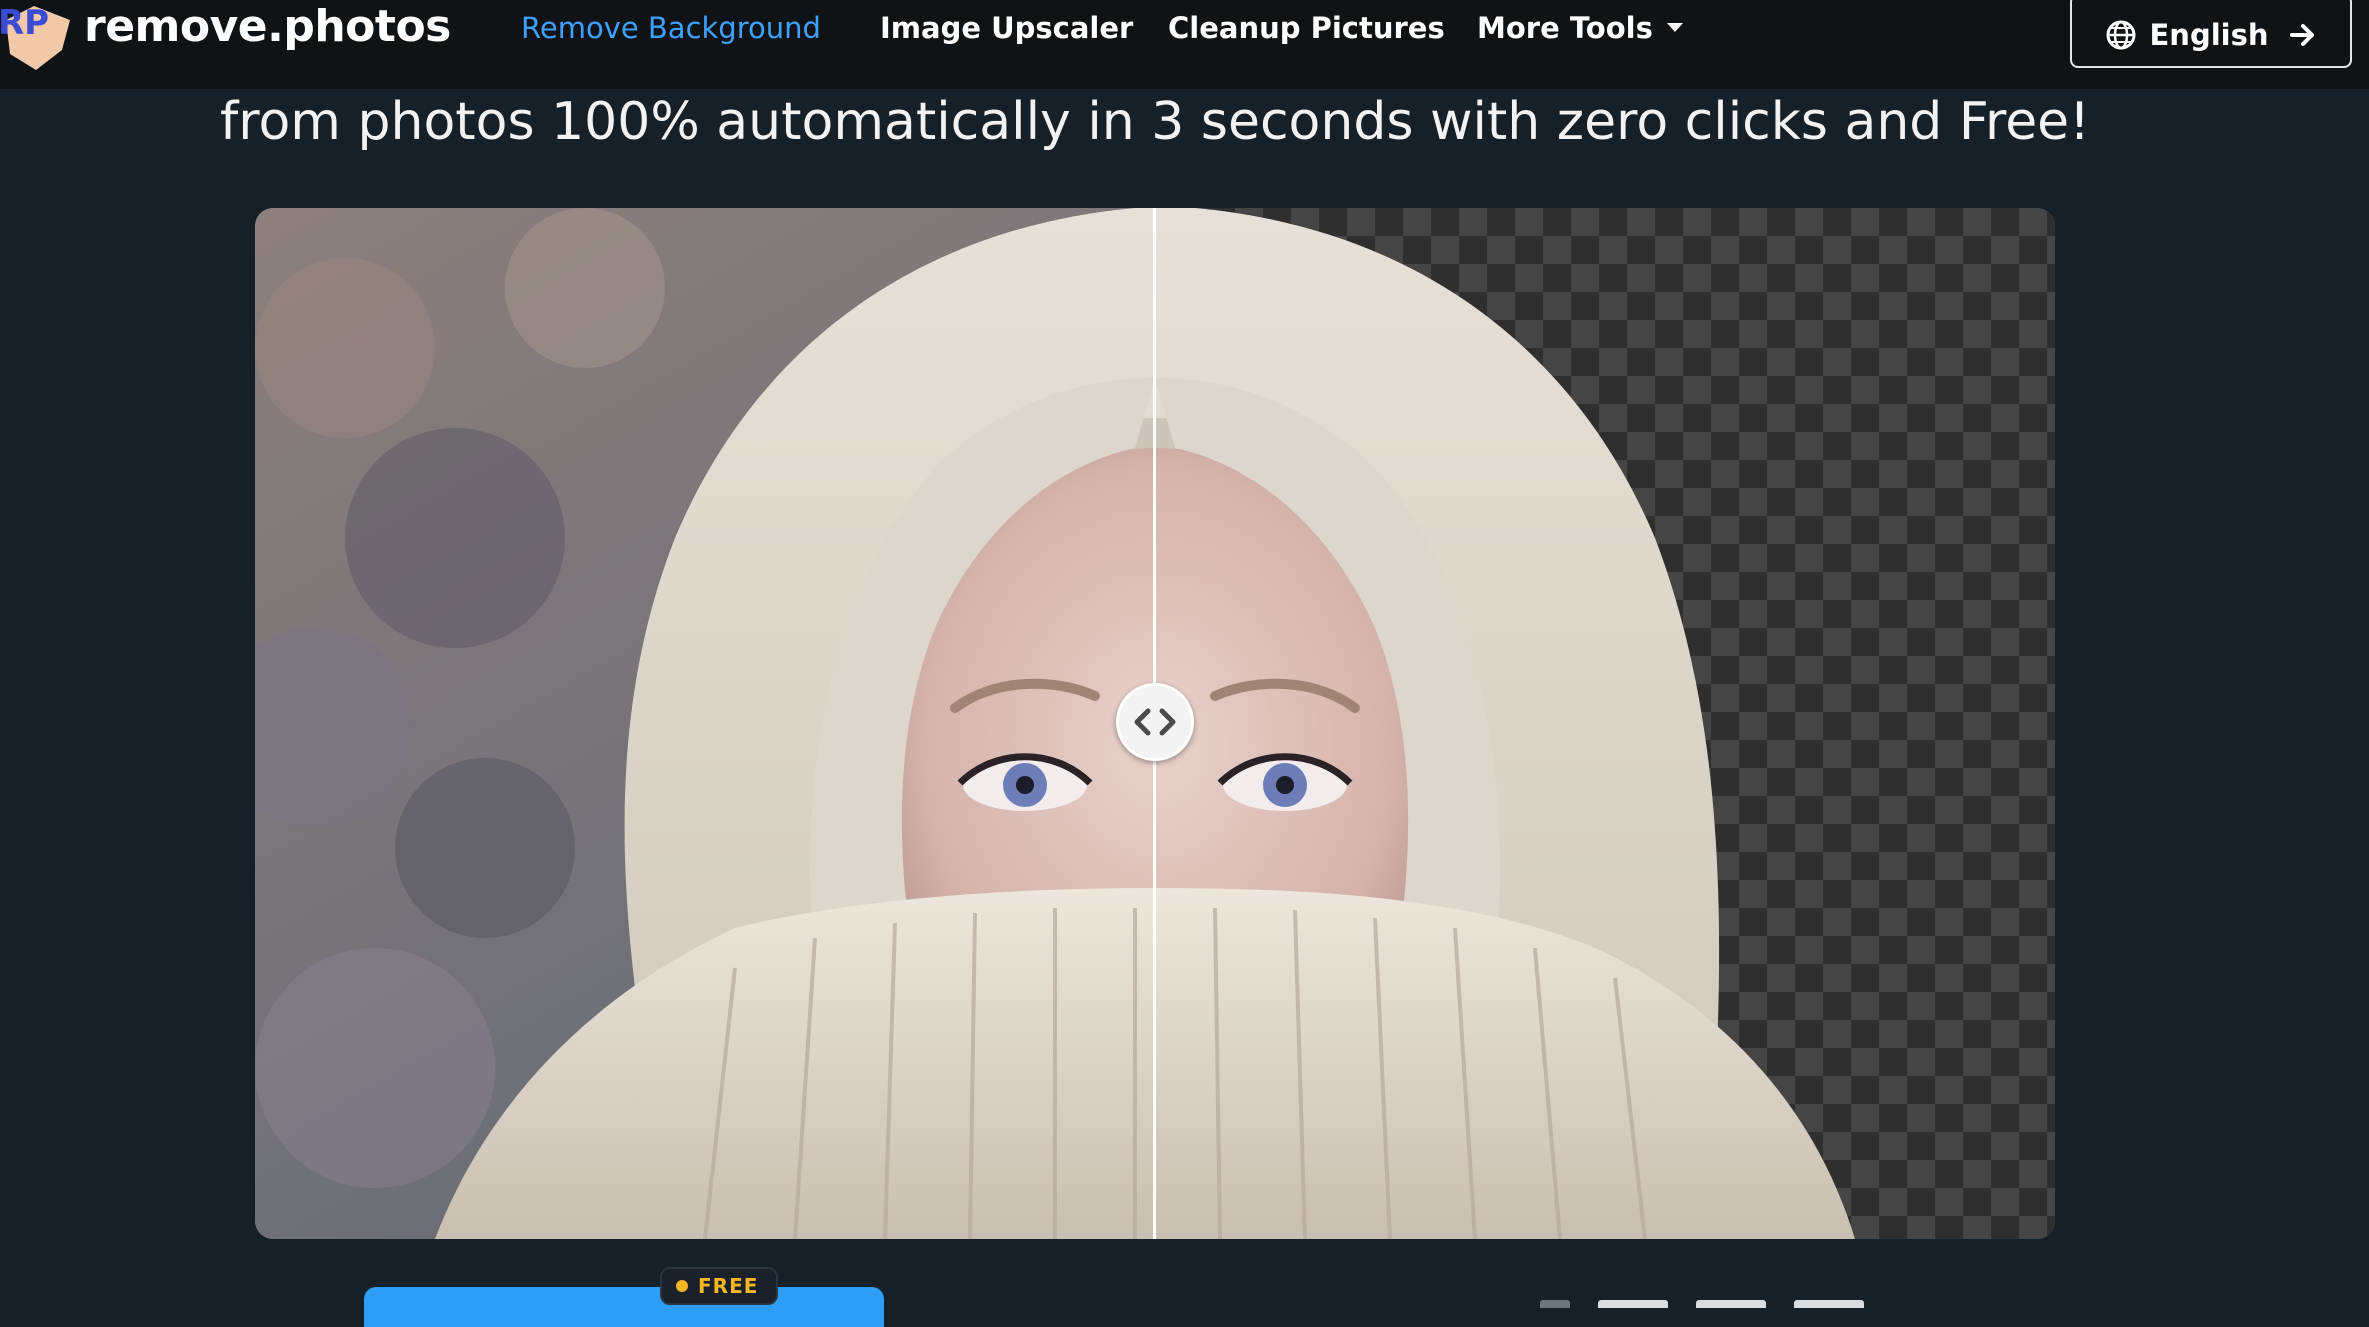 The height and width of the screenshot is (1327, 2369). I want to click on free-badge: FREE, so click(719, 1286).